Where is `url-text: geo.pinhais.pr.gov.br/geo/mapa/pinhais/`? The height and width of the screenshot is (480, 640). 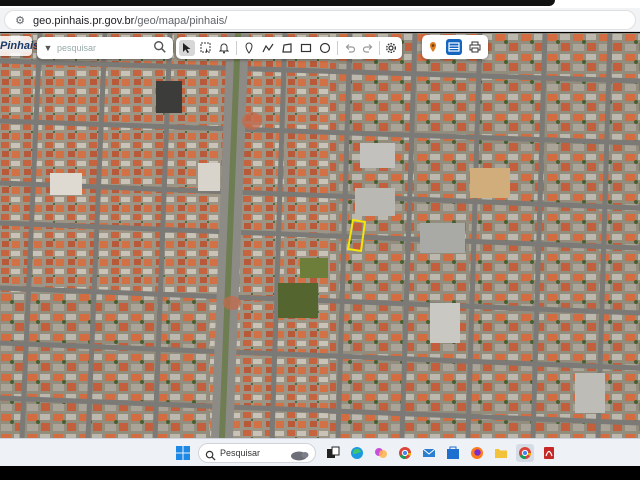 url-text: geo.pinhais.pr.gov.br/geo/mapa/pinhais/ is located at coordinates (130, 21).